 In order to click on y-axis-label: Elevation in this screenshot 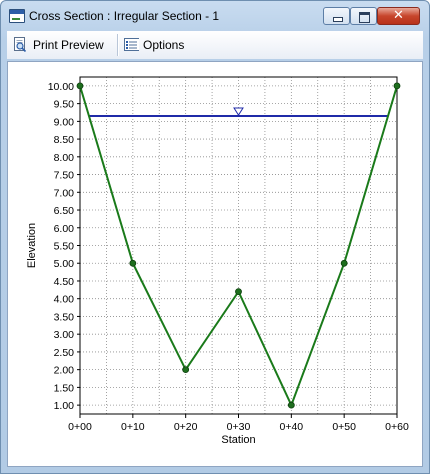, I will do `click(32, 245)`.